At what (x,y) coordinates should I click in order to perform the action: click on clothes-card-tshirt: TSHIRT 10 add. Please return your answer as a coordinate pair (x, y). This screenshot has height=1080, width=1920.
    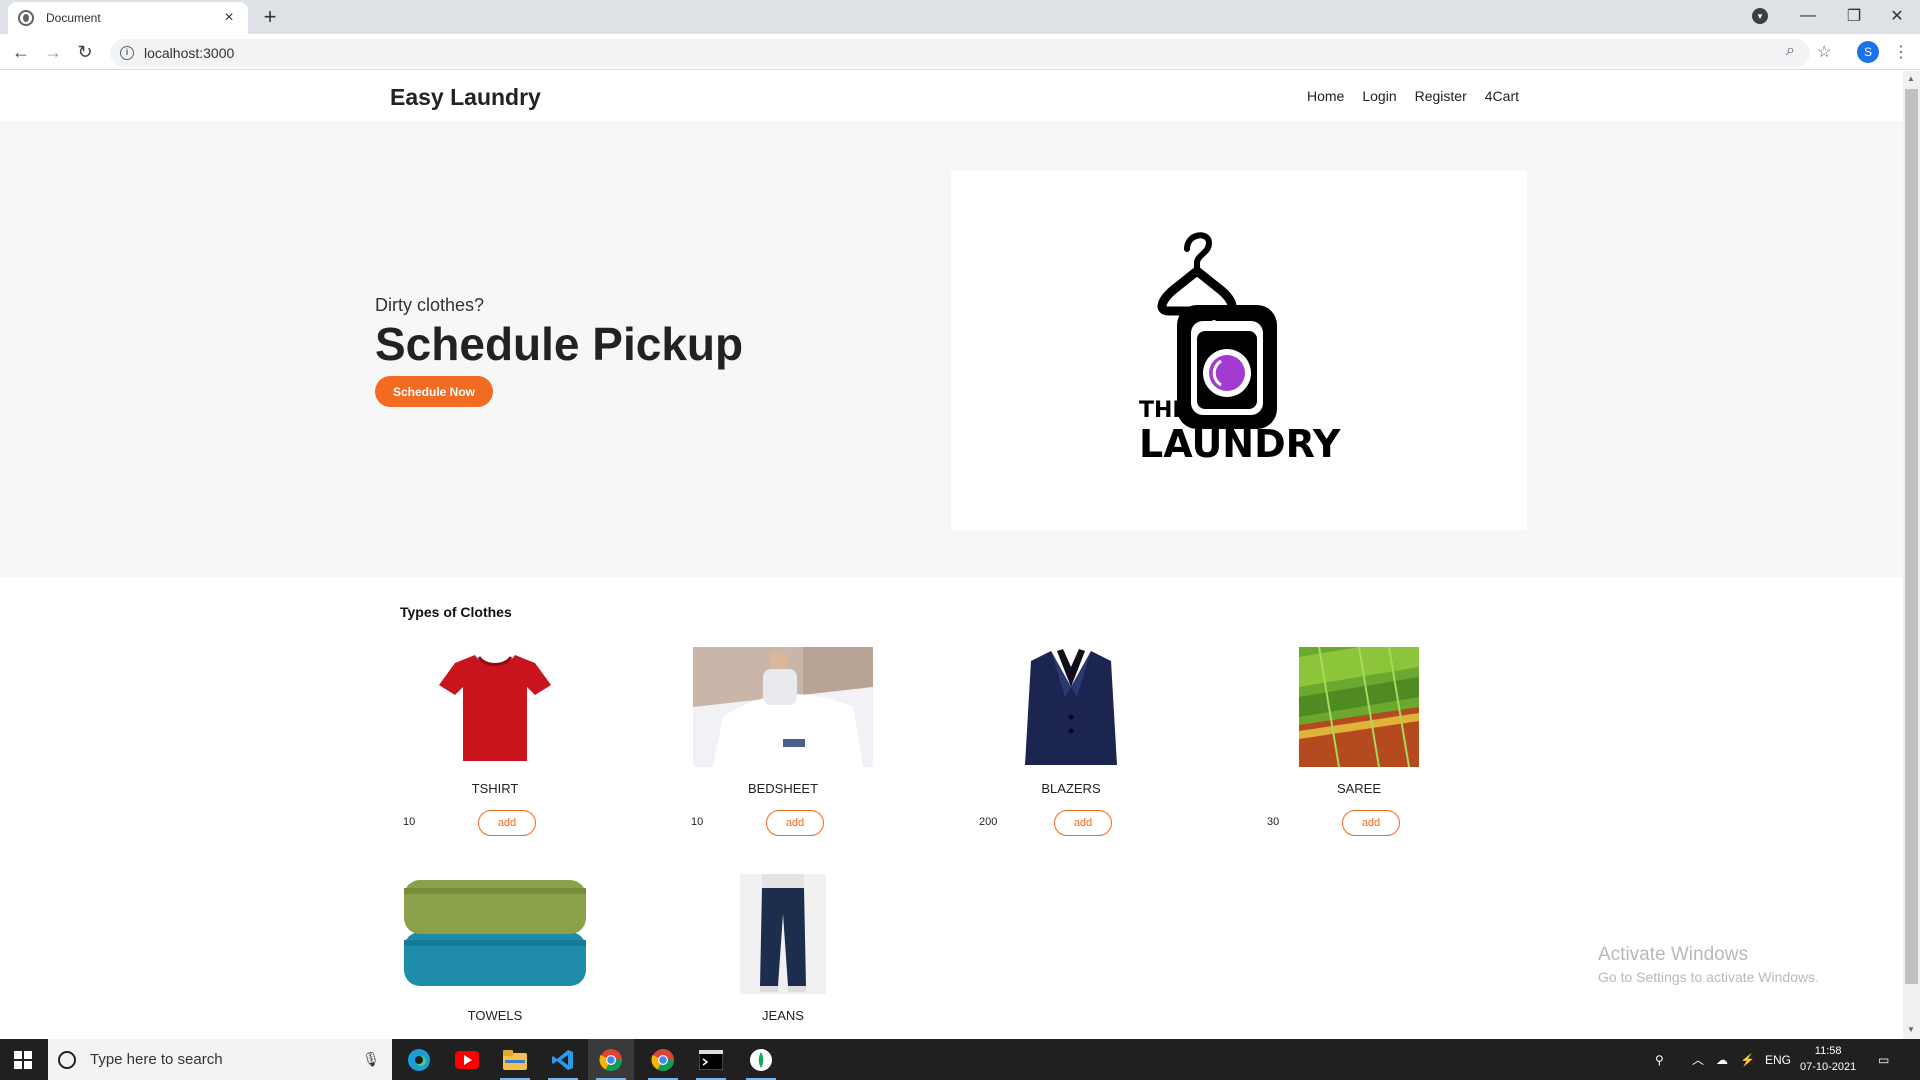
    Looking at the image, I should click on (495, 741).